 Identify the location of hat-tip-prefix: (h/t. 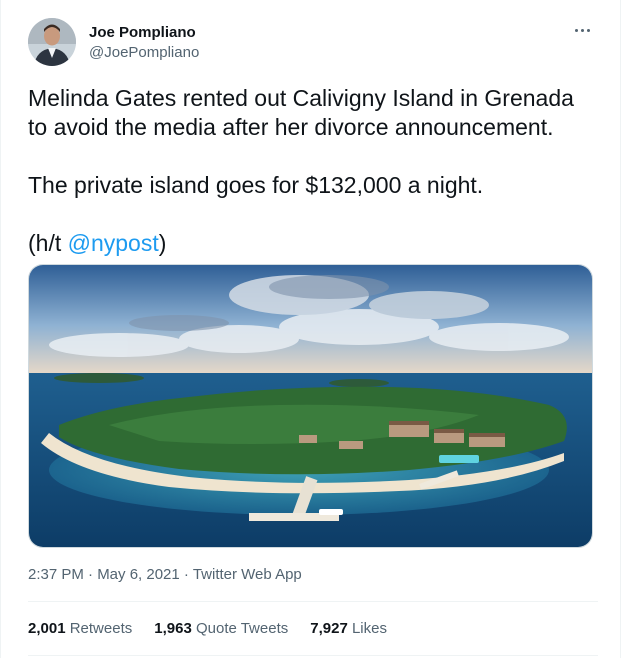
(48, 243).